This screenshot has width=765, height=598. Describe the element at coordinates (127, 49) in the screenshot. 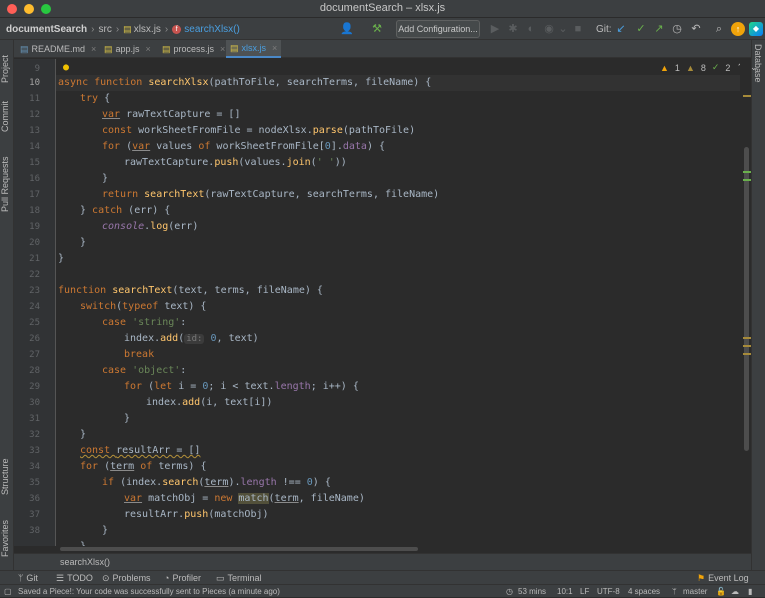

I see `tab-app-js: ▤ app.js ×` at that location.